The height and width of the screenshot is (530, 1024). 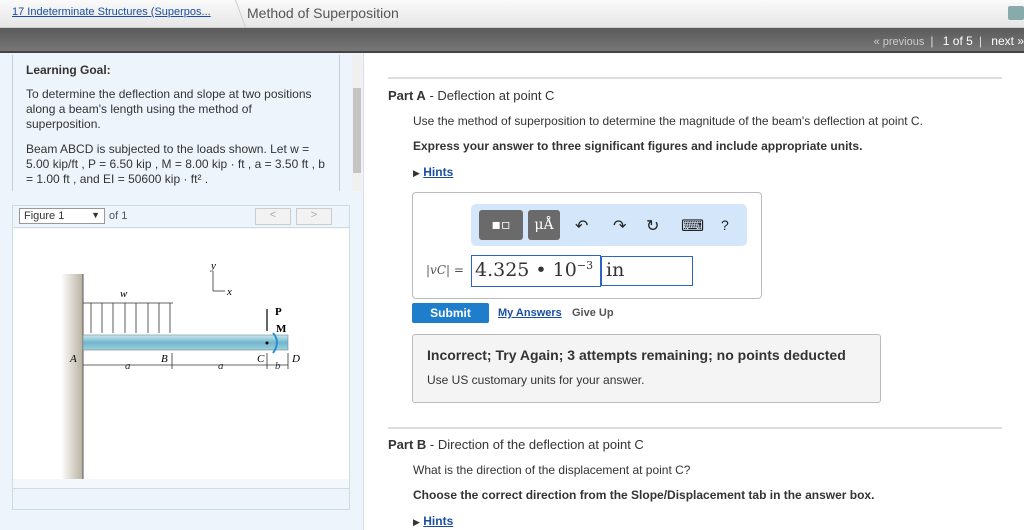 What do you see at coordinates (512, 40) in the screenshot?
I see `nav-bar: « previous | 1 of 5 | next »` at bounding box center [512, 40].